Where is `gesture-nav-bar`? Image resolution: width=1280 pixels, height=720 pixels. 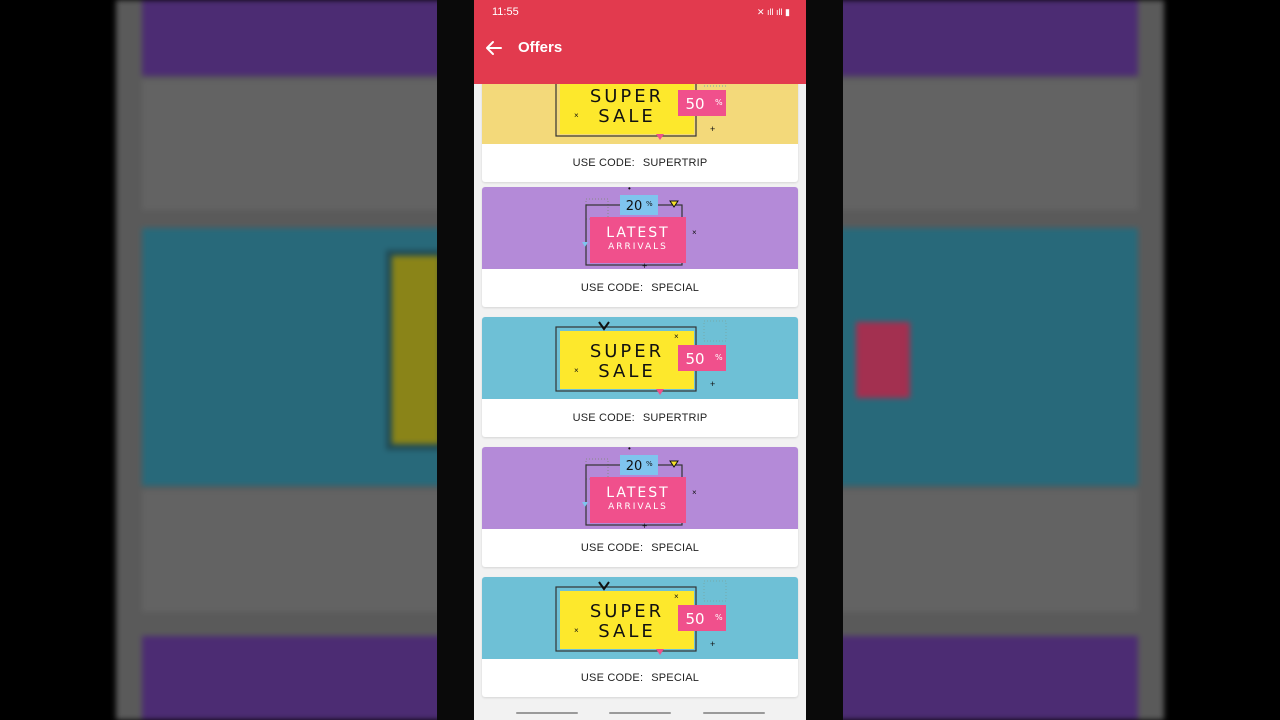
gesture-nav-bar is located at coordinates (640, 712).